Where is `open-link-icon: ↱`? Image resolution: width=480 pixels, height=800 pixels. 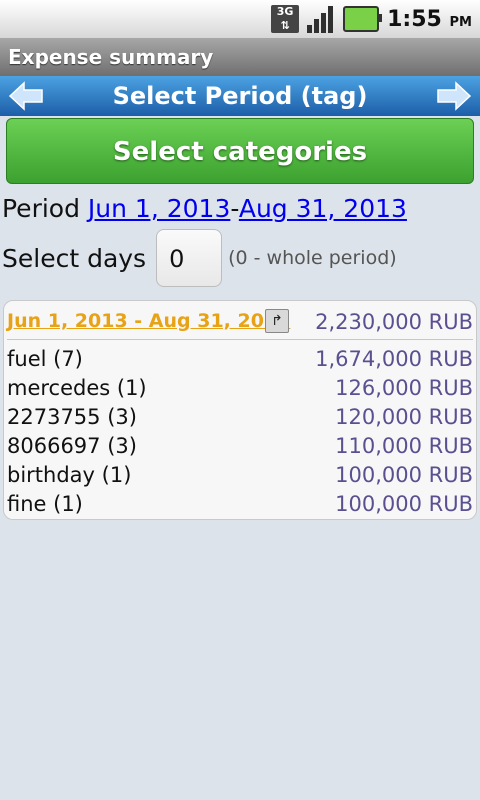
open-link-icon: ↱ is located at coordinates (277, 321).